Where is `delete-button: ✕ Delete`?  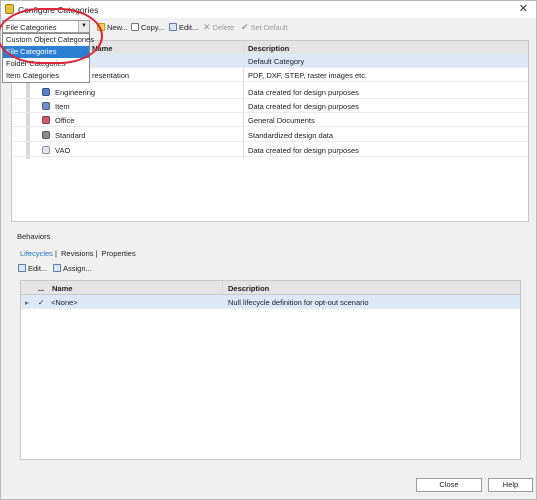
delete-button: ✕ Delete is located at coordinates (218, 27).